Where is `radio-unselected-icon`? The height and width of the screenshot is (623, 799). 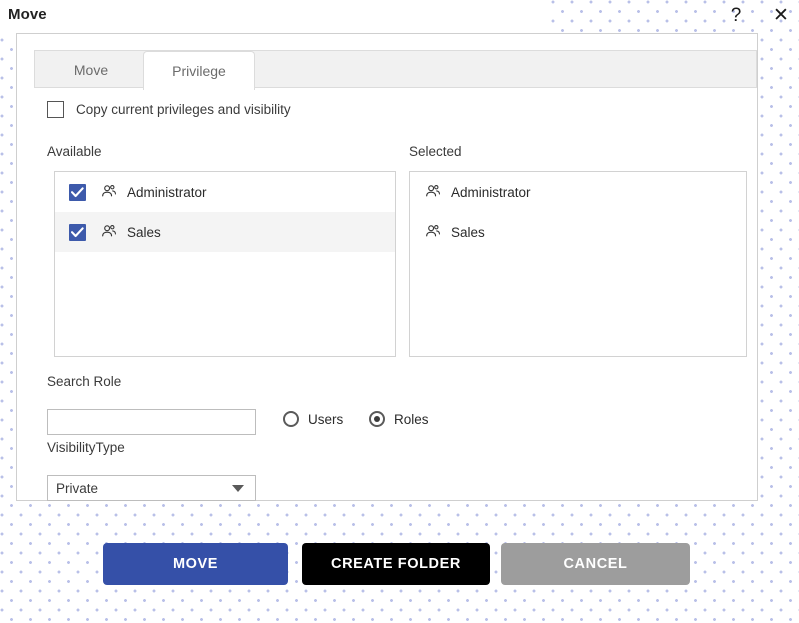 radio-unselected-icon is located at coordinates (291, 419).